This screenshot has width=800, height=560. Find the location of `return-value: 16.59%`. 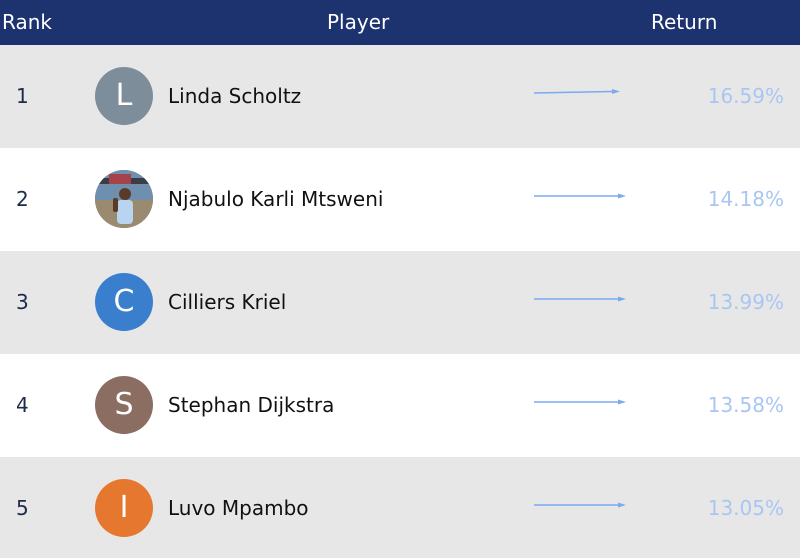

return-value: 16.59% is located at coordinates (745, 96).